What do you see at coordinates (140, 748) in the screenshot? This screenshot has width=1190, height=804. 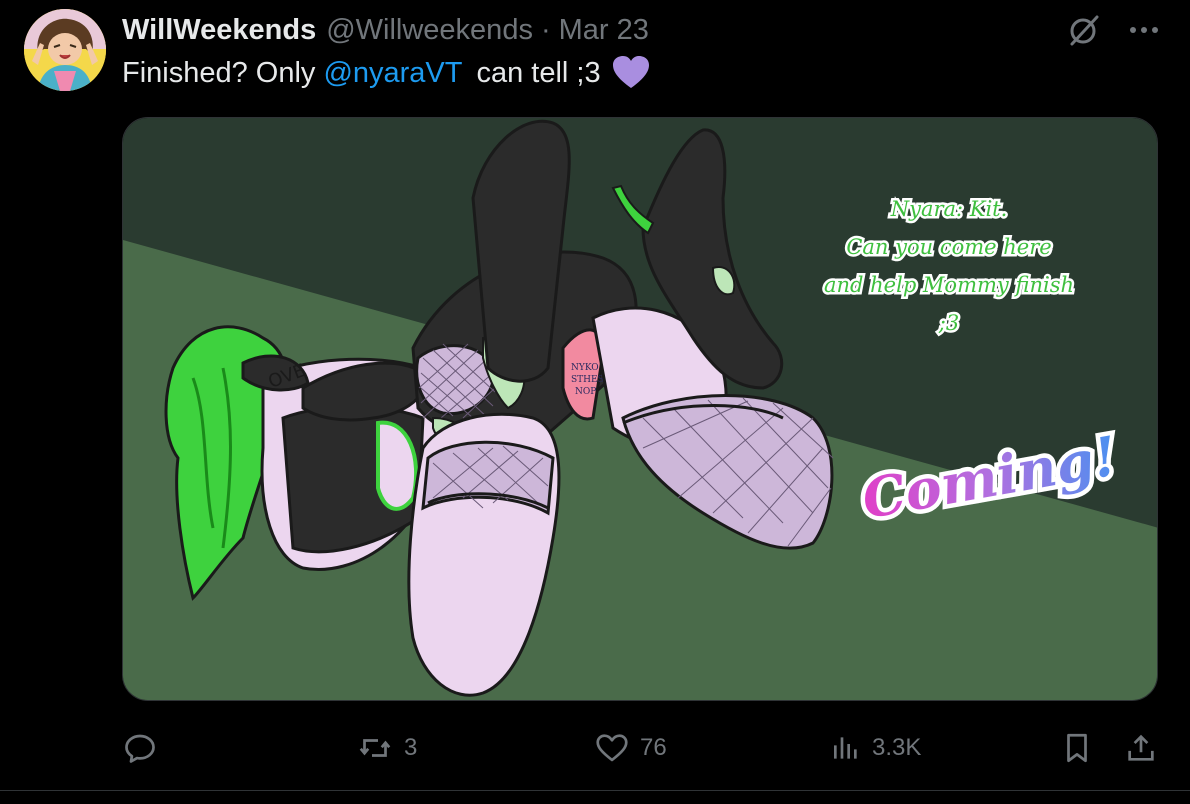 I see `reply-icon` at bounding box center [140, 748].